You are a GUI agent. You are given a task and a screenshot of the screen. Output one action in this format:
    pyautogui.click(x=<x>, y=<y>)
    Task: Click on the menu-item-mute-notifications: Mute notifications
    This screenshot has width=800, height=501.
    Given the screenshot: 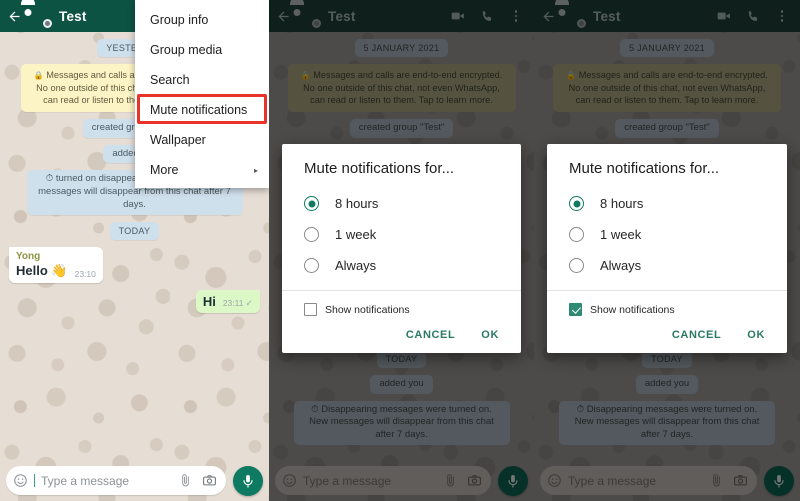 What is the action you would take?
    pyautogui.click(x=202, y=110)
    